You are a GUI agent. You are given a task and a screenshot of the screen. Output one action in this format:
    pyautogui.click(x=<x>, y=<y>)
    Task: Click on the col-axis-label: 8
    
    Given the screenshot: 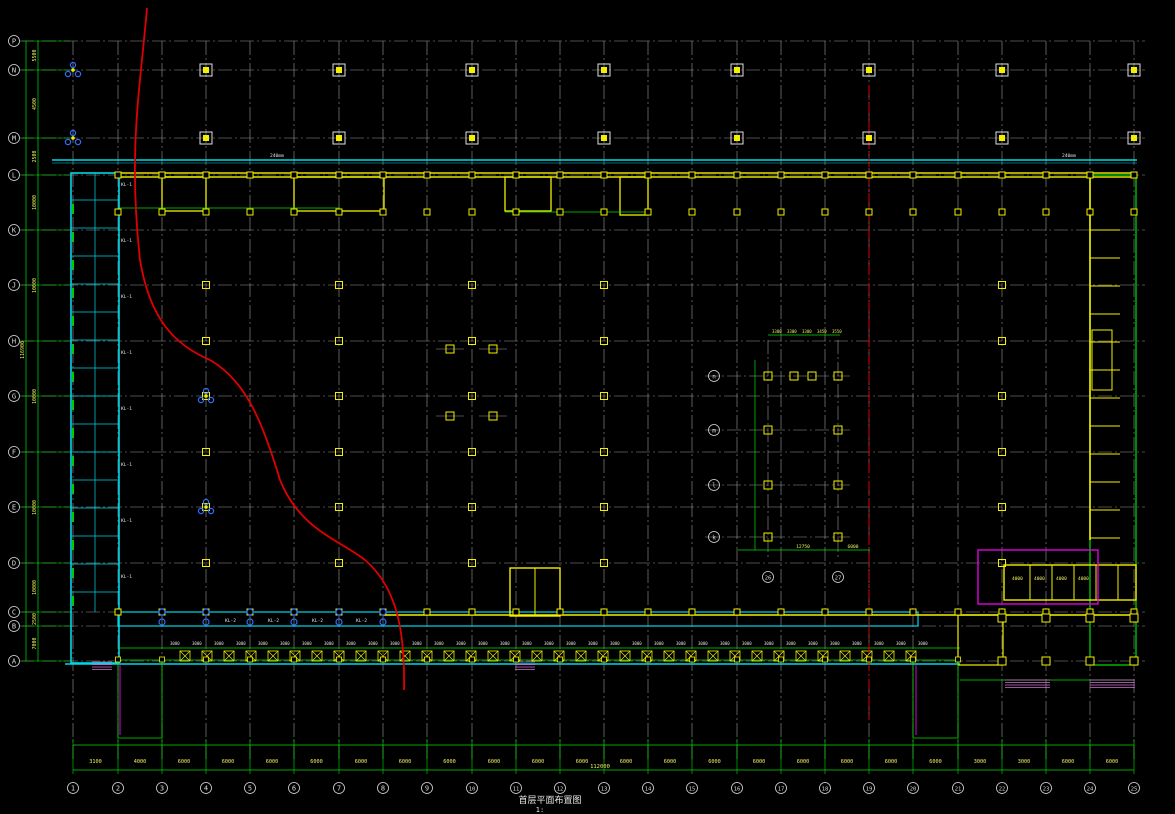 What is the action you would take?
    pyautogui.click(x=383, y=789)
    